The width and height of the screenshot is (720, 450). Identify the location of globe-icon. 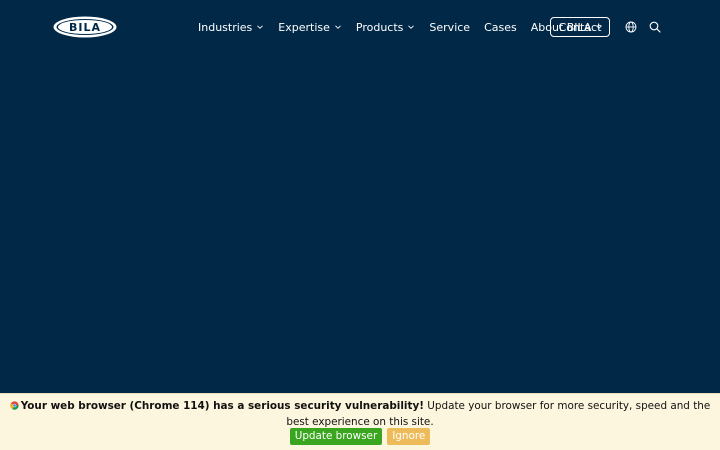
(631, 27).